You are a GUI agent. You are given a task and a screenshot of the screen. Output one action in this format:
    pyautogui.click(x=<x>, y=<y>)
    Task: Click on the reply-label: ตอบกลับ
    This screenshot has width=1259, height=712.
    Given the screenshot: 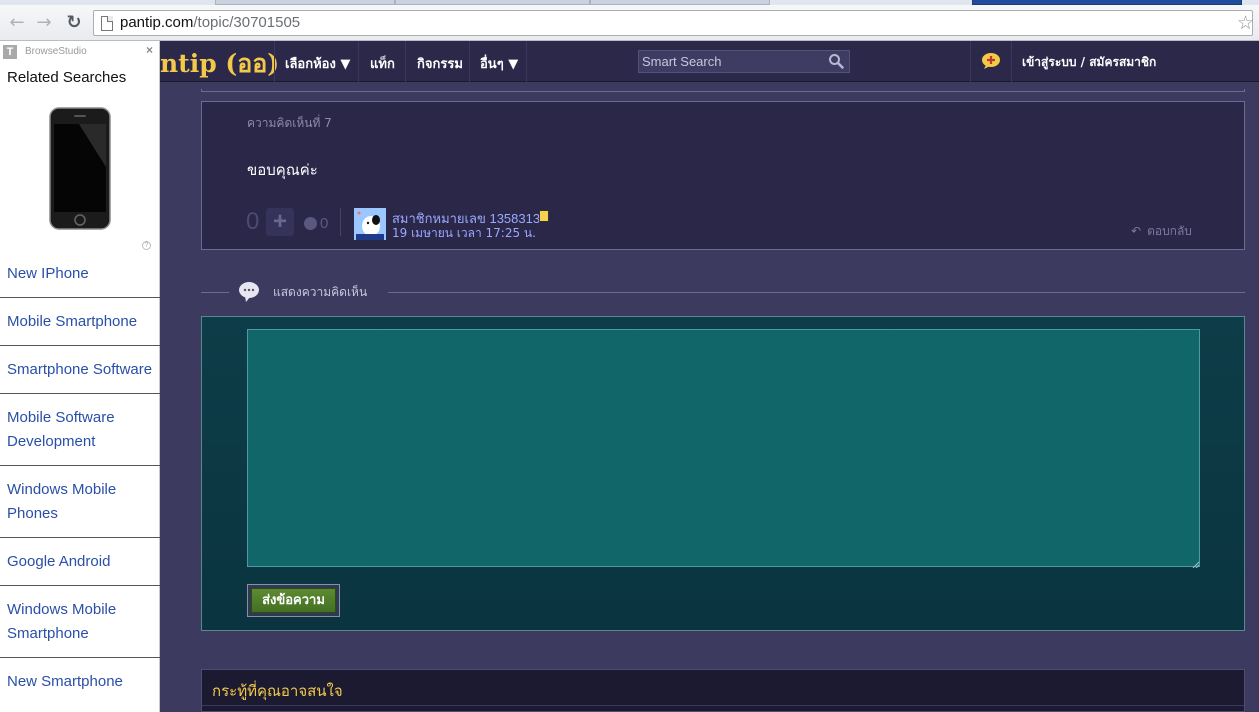 What is the action you would take?
    pyautogui.click(x=1169, y=231)
    